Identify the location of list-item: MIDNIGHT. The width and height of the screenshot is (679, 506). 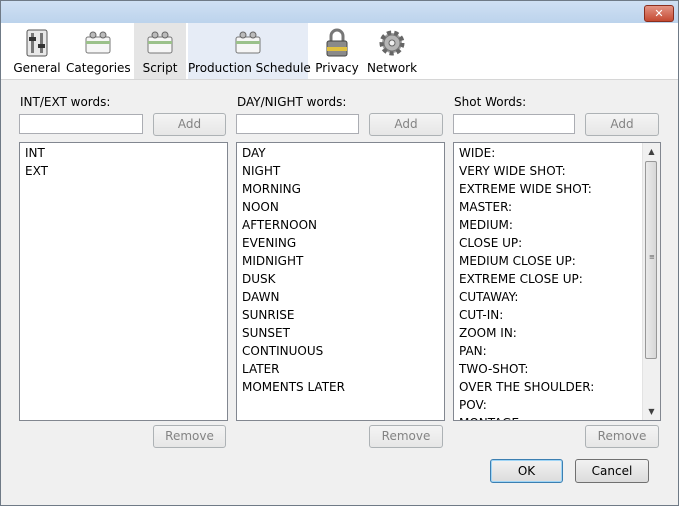
(340, 261).